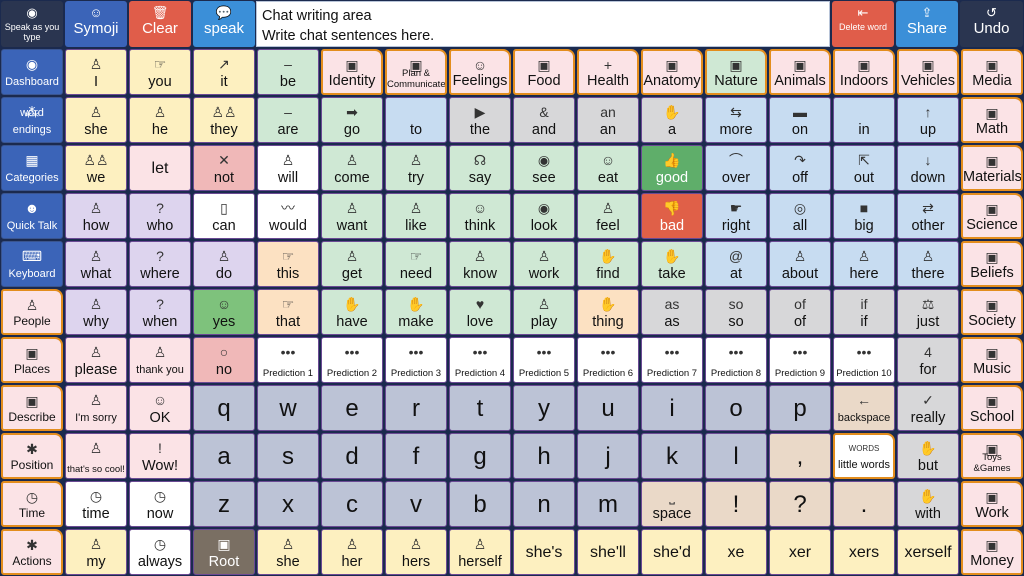 This screenshot has width=1024, height=576. Describe the element at coordinates (96, 72) in the screenshot. I see `cell-i: ♙ I` at that location.